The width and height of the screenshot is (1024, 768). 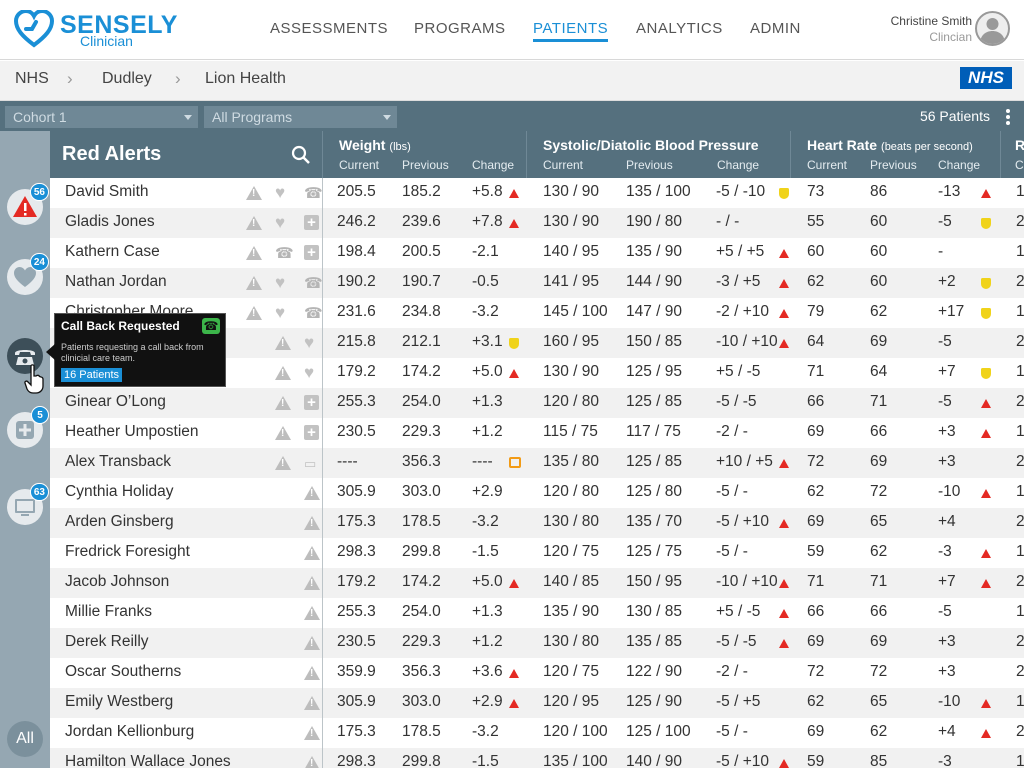 I want to click on patient-name: Oscar Southerns, so click(x=123, y=672).